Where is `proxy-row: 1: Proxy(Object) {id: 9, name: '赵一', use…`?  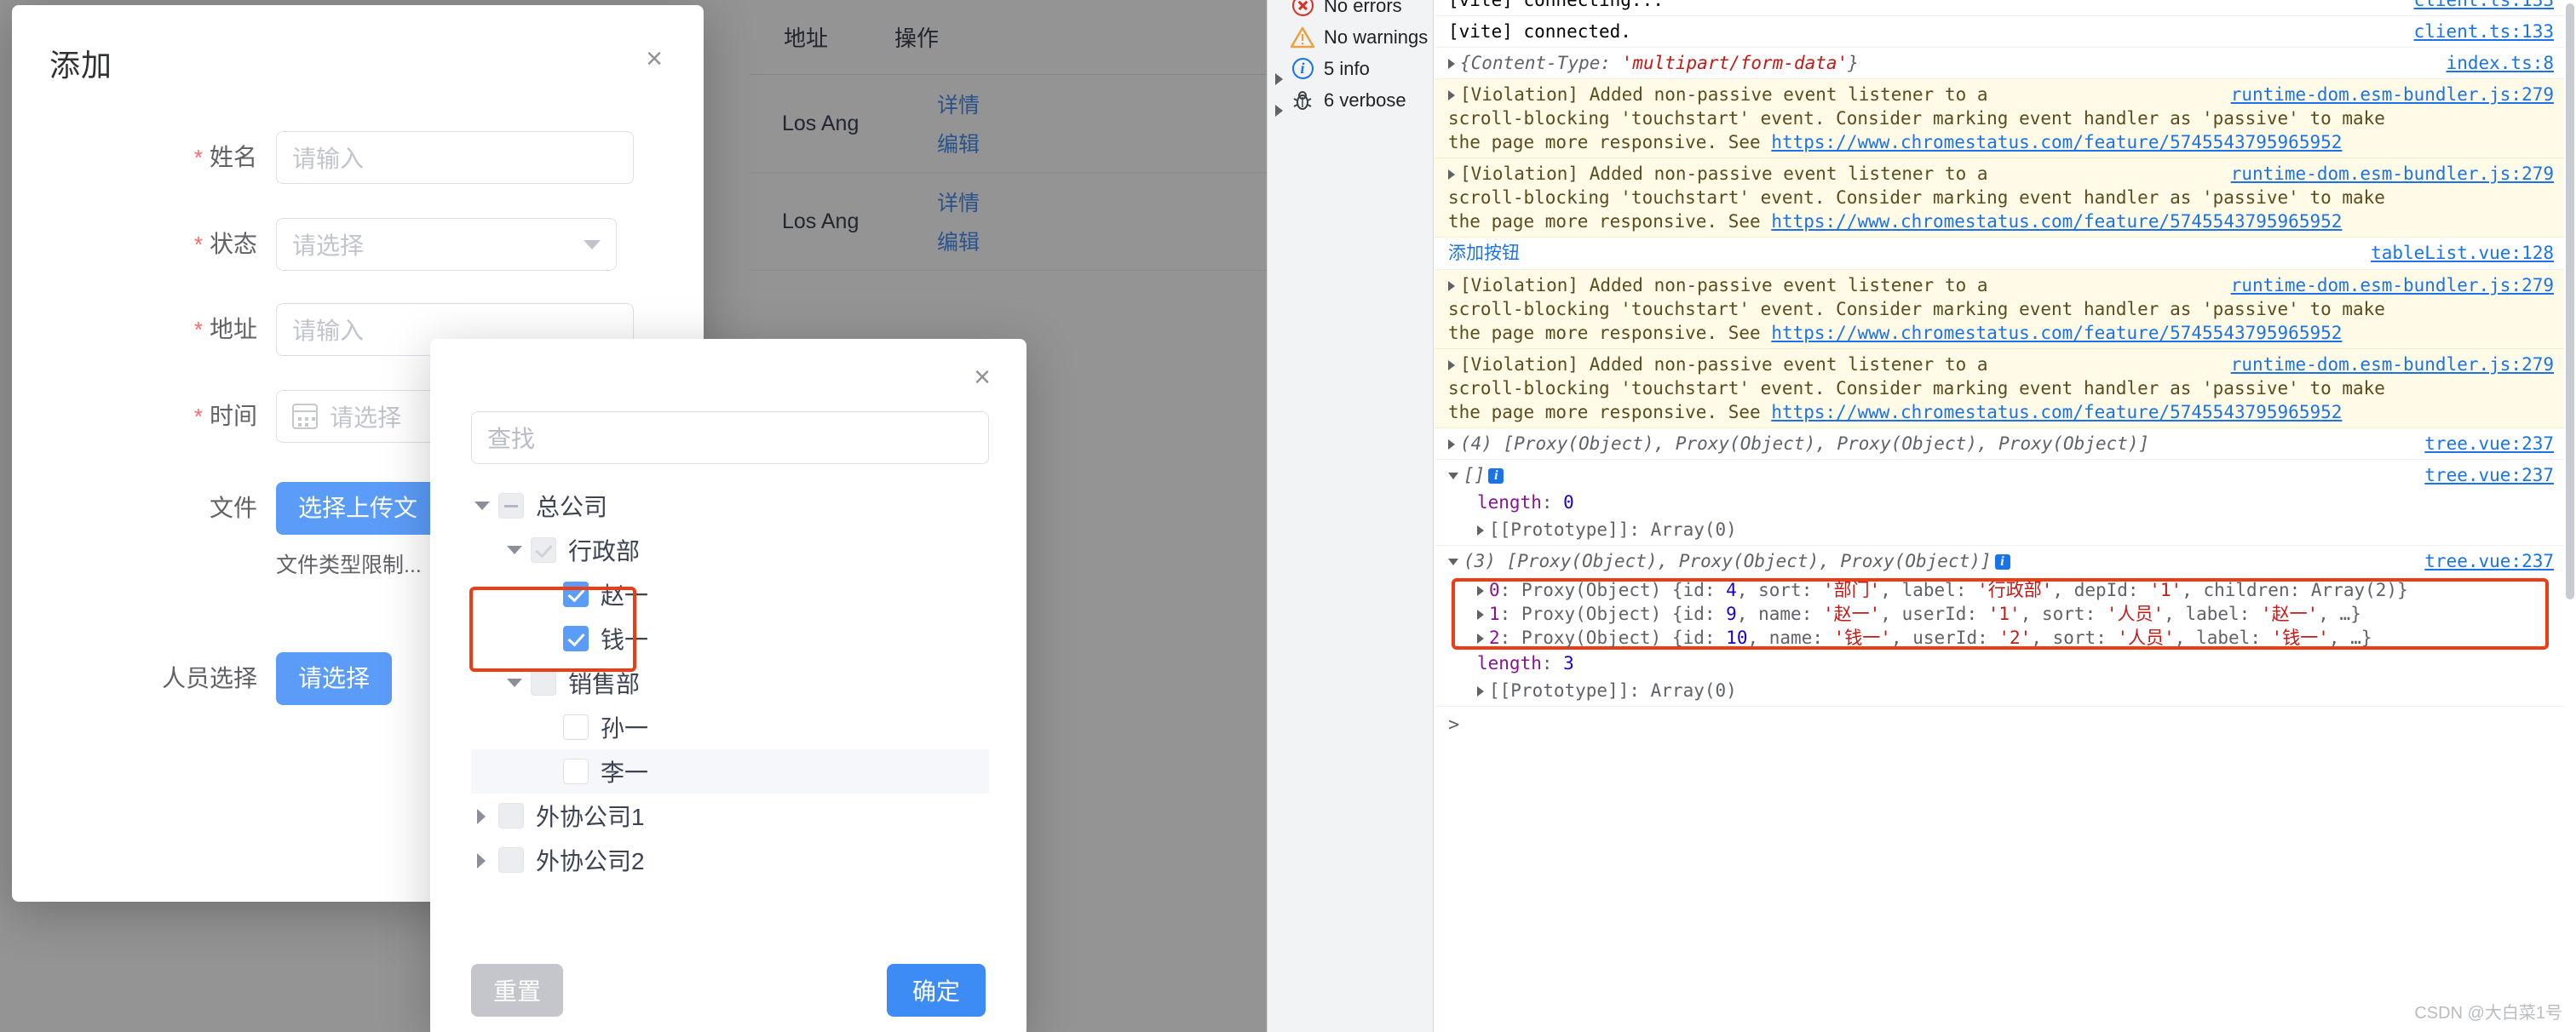
proxy-row: 1: Proxy(Object) {id: 9, name: '赵一', use… is located at coordinates (2002, 614).